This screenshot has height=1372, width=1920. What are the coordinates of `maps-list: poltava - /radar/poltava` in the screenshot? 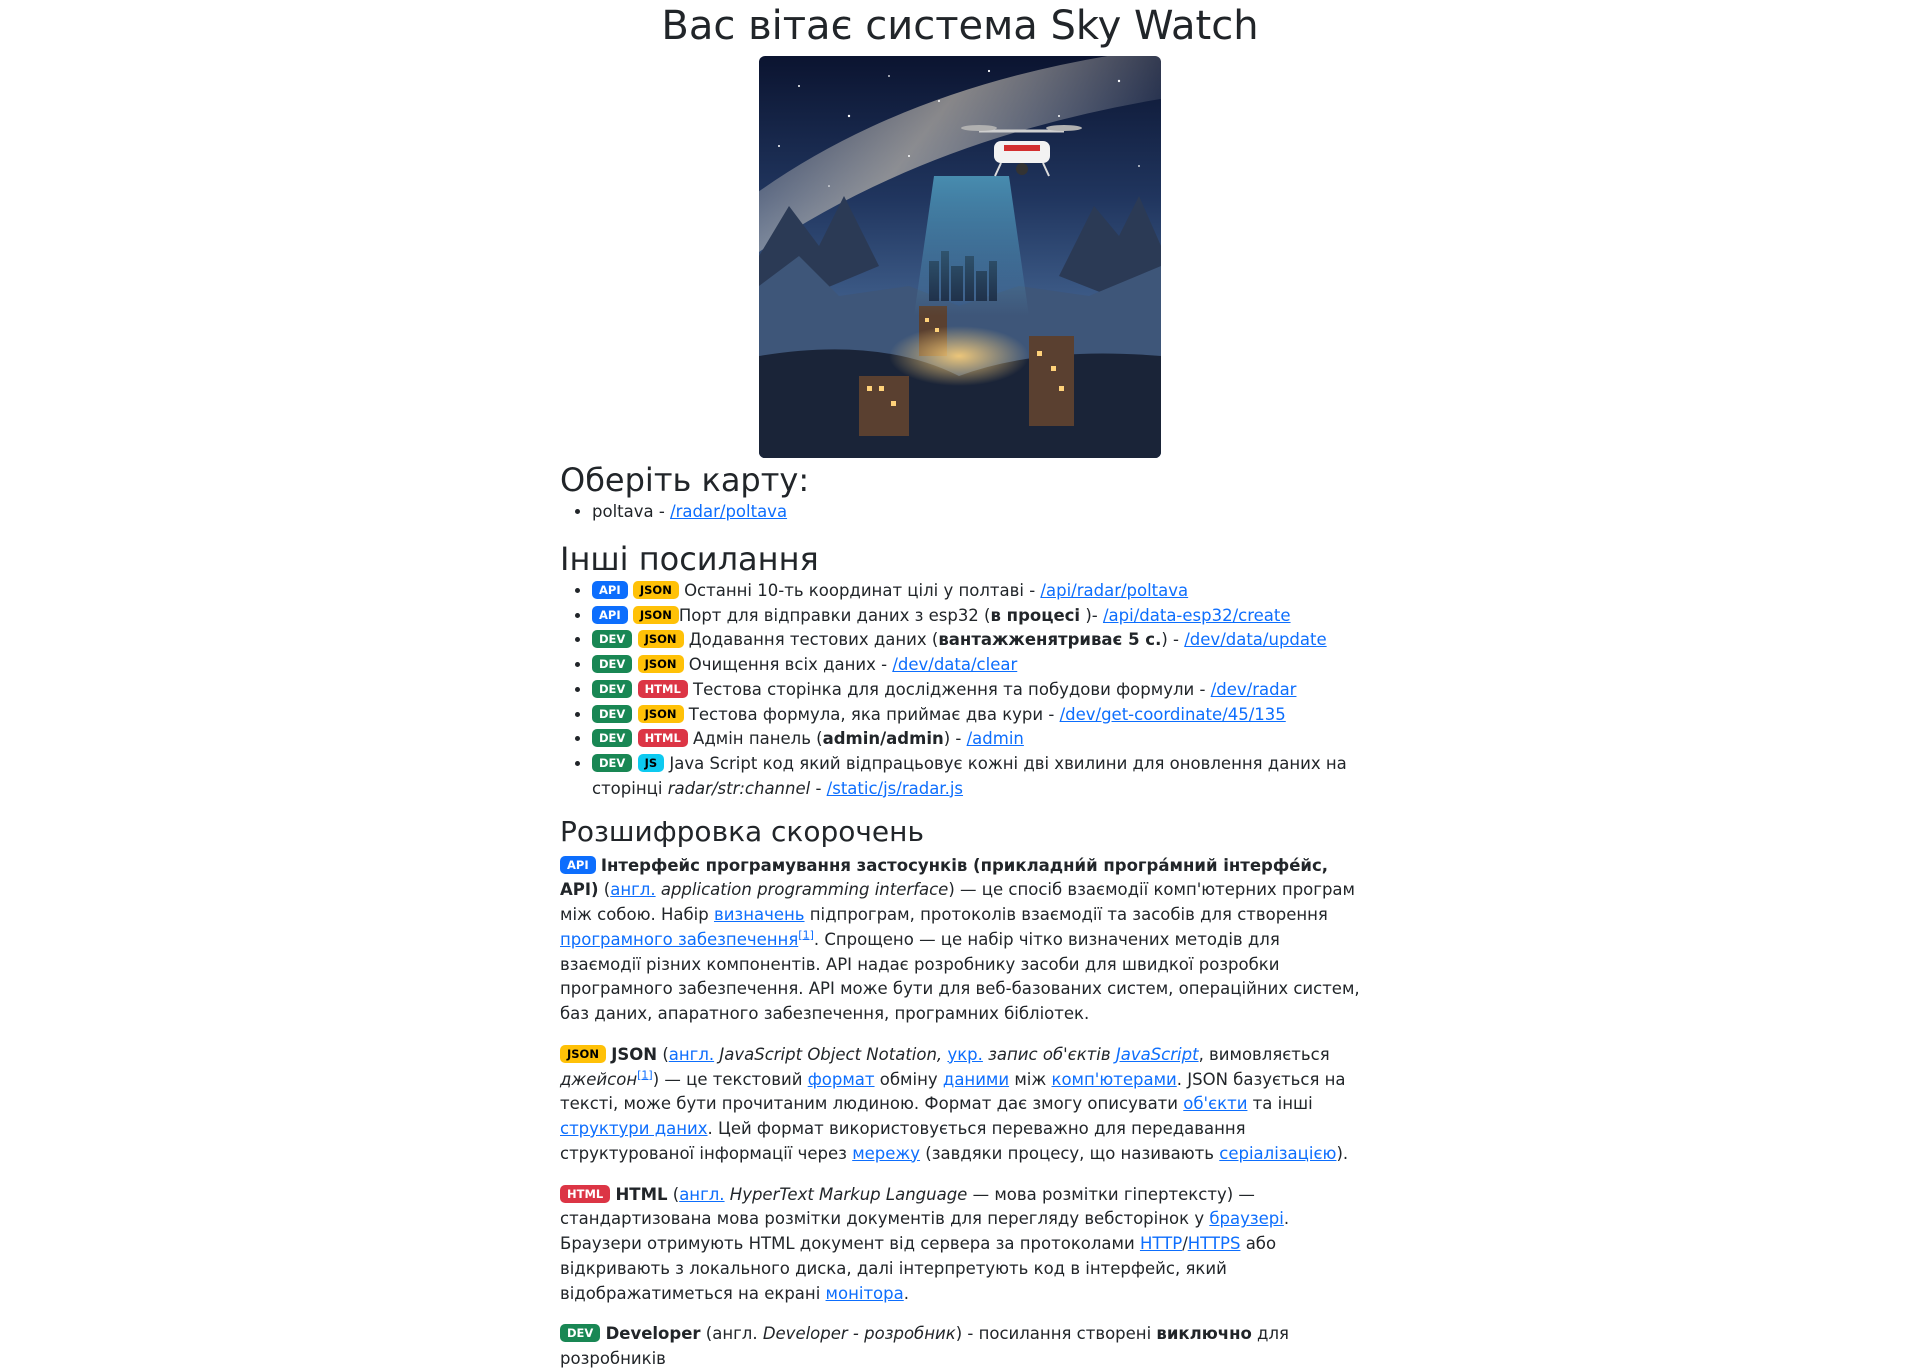 It's located at (960, 512).